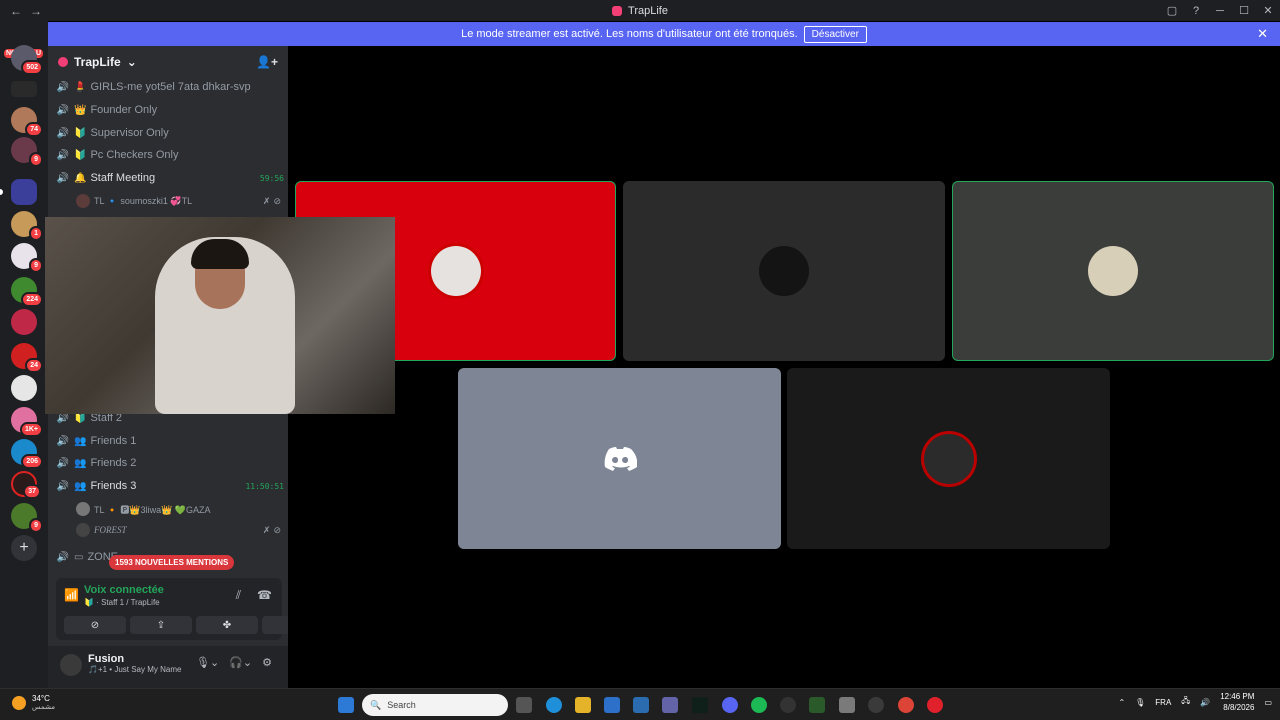 The image size is (1280, 720). Describe the element at coordinates (524, 705) in the screenshot. I see `task-view-icon` at that location.